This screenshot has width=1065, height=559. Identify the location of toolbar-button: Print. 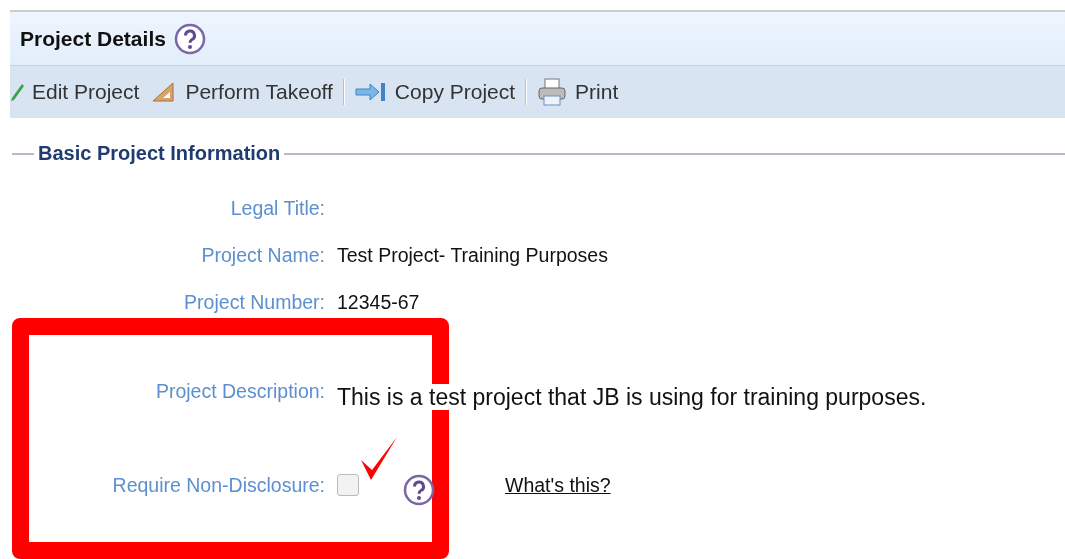
(578, 92).